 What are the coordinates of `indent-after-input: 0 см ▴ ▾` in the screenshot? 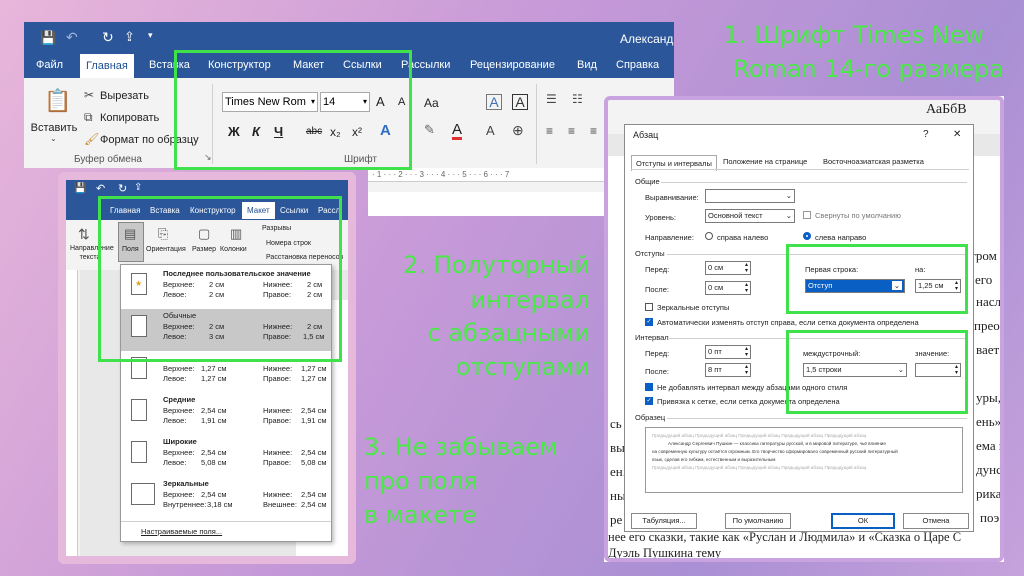 It's located at (728, 288).